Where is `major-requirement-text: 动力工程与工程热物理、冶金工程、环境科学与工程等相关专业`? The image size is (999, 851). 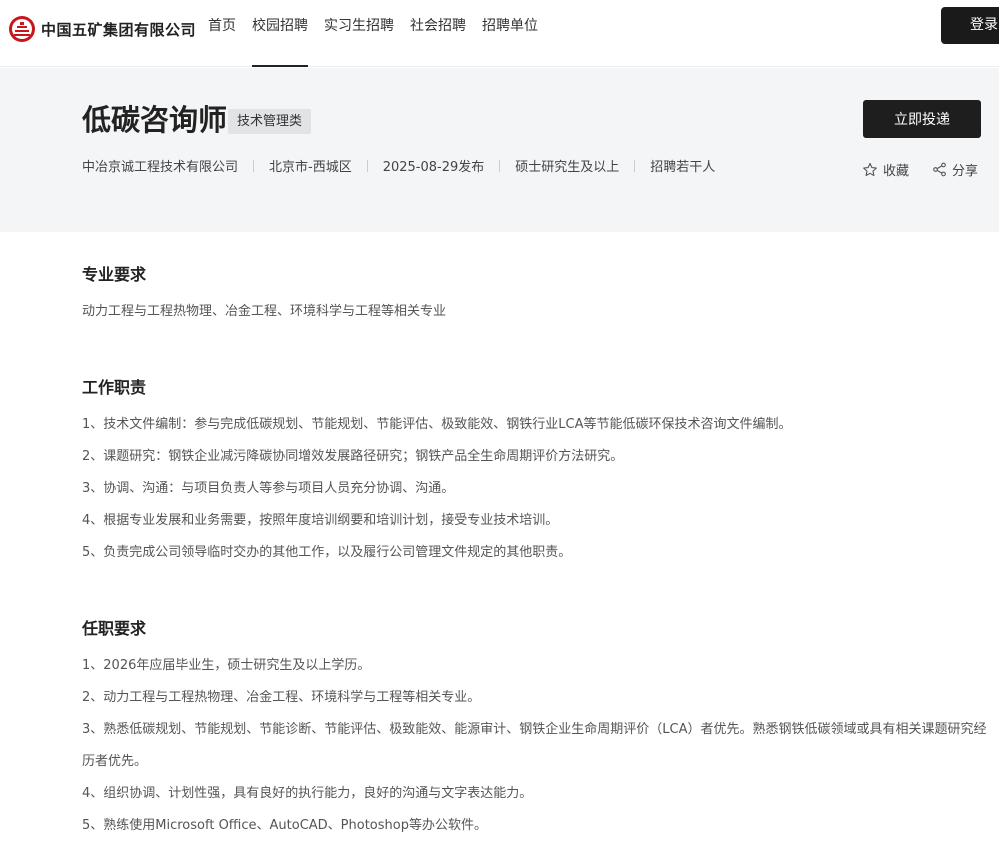
major-requirement-text: 动力工程与工程热物理、冶金工程、环境科学与工程等相关专业 is located at coordinates (264, 311).